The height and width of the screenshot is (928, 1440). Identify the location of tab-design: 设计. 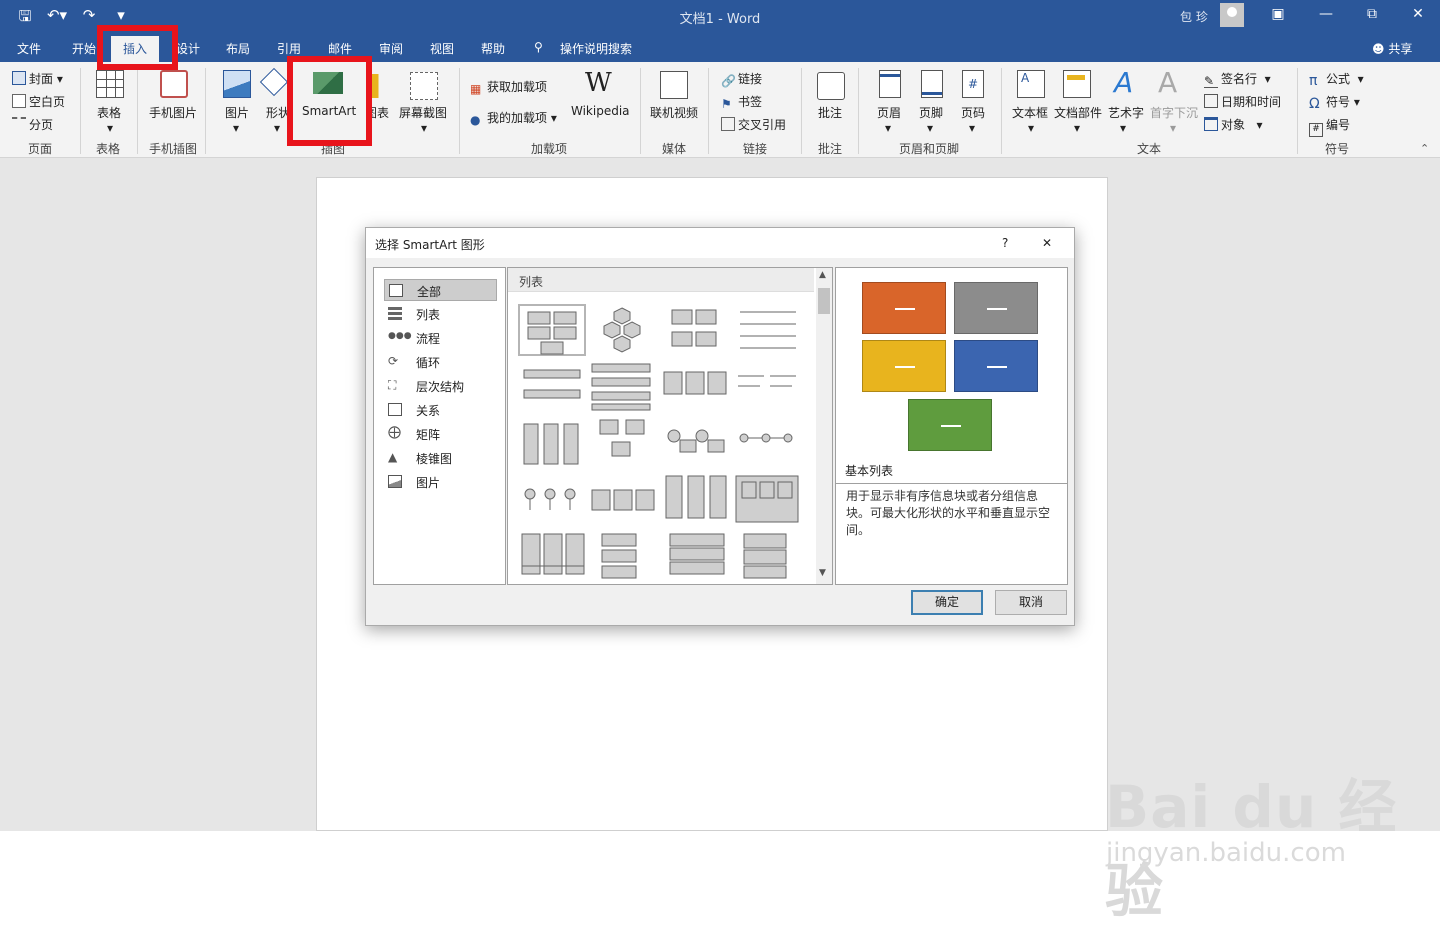
(188, 48).